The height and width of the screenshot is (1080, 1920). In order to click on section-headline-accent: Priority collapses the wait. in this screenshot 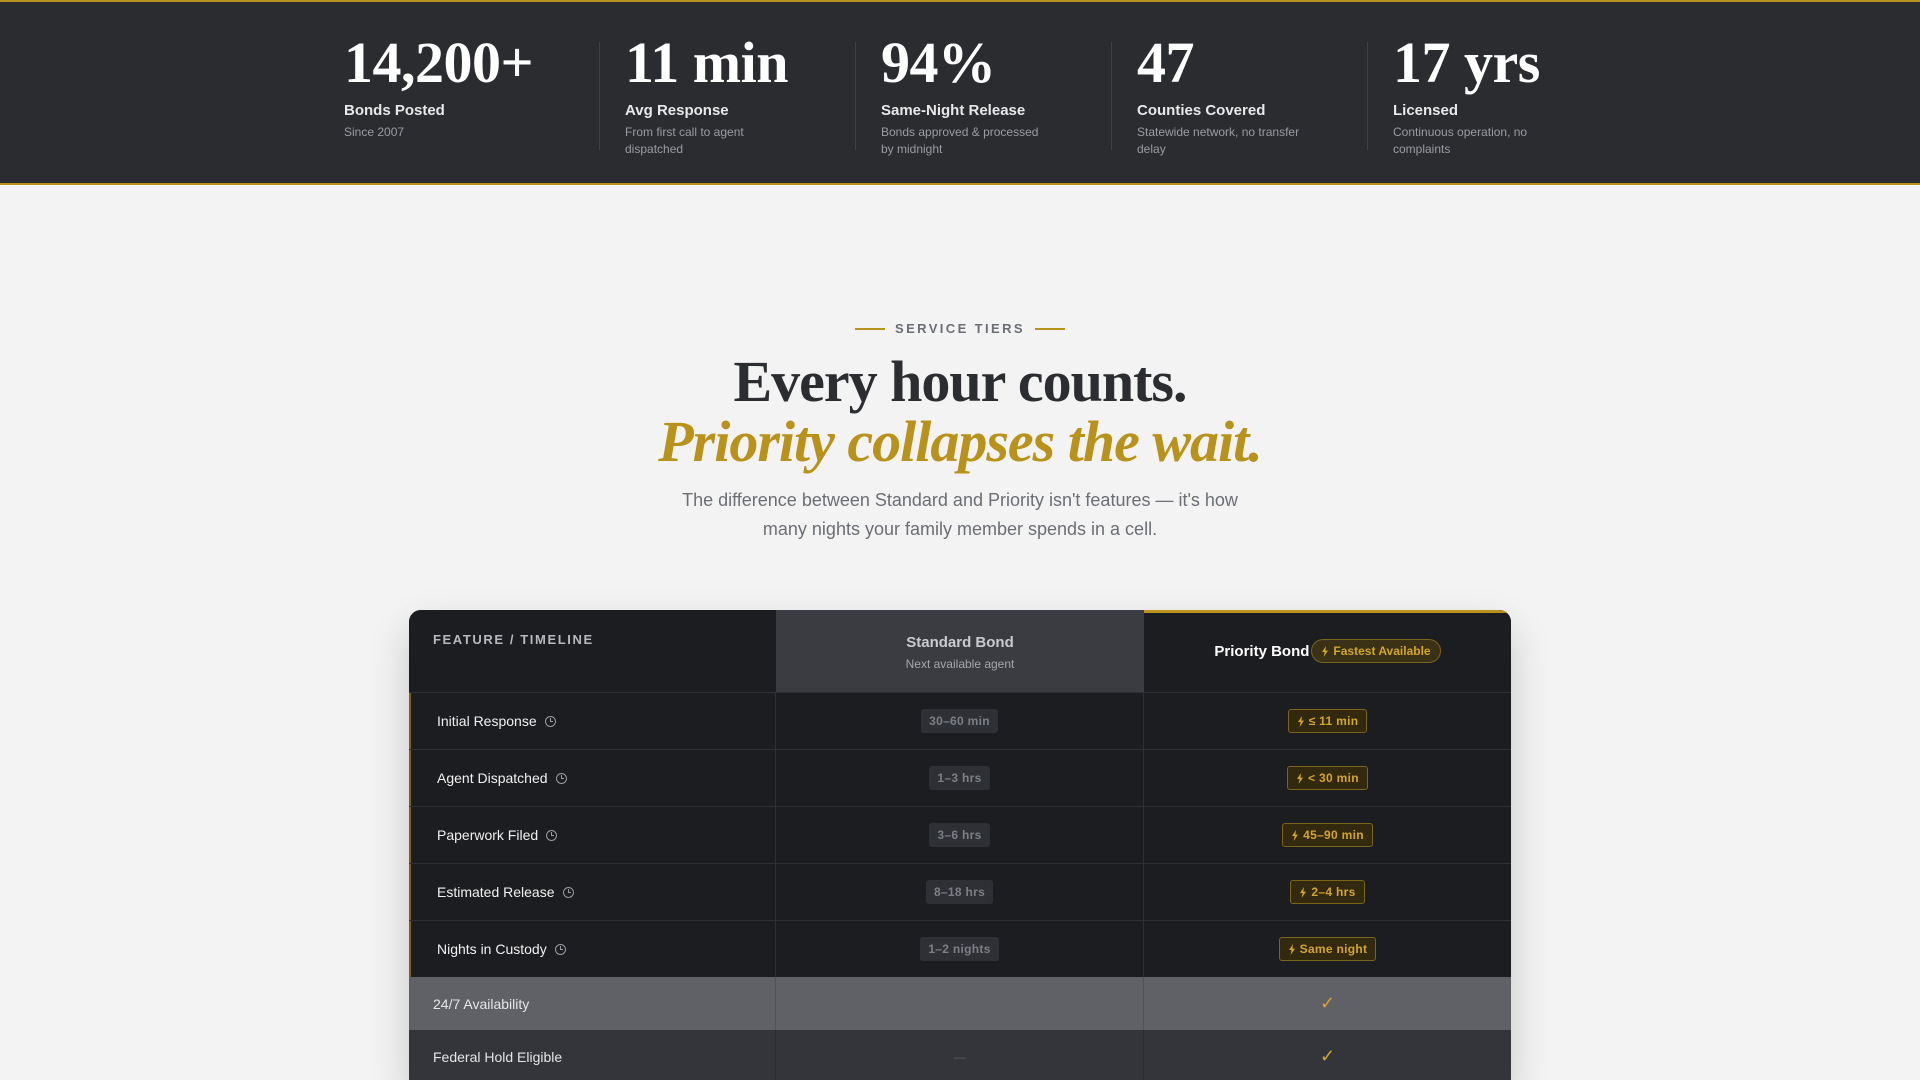, I will do `click(960, 441)`.